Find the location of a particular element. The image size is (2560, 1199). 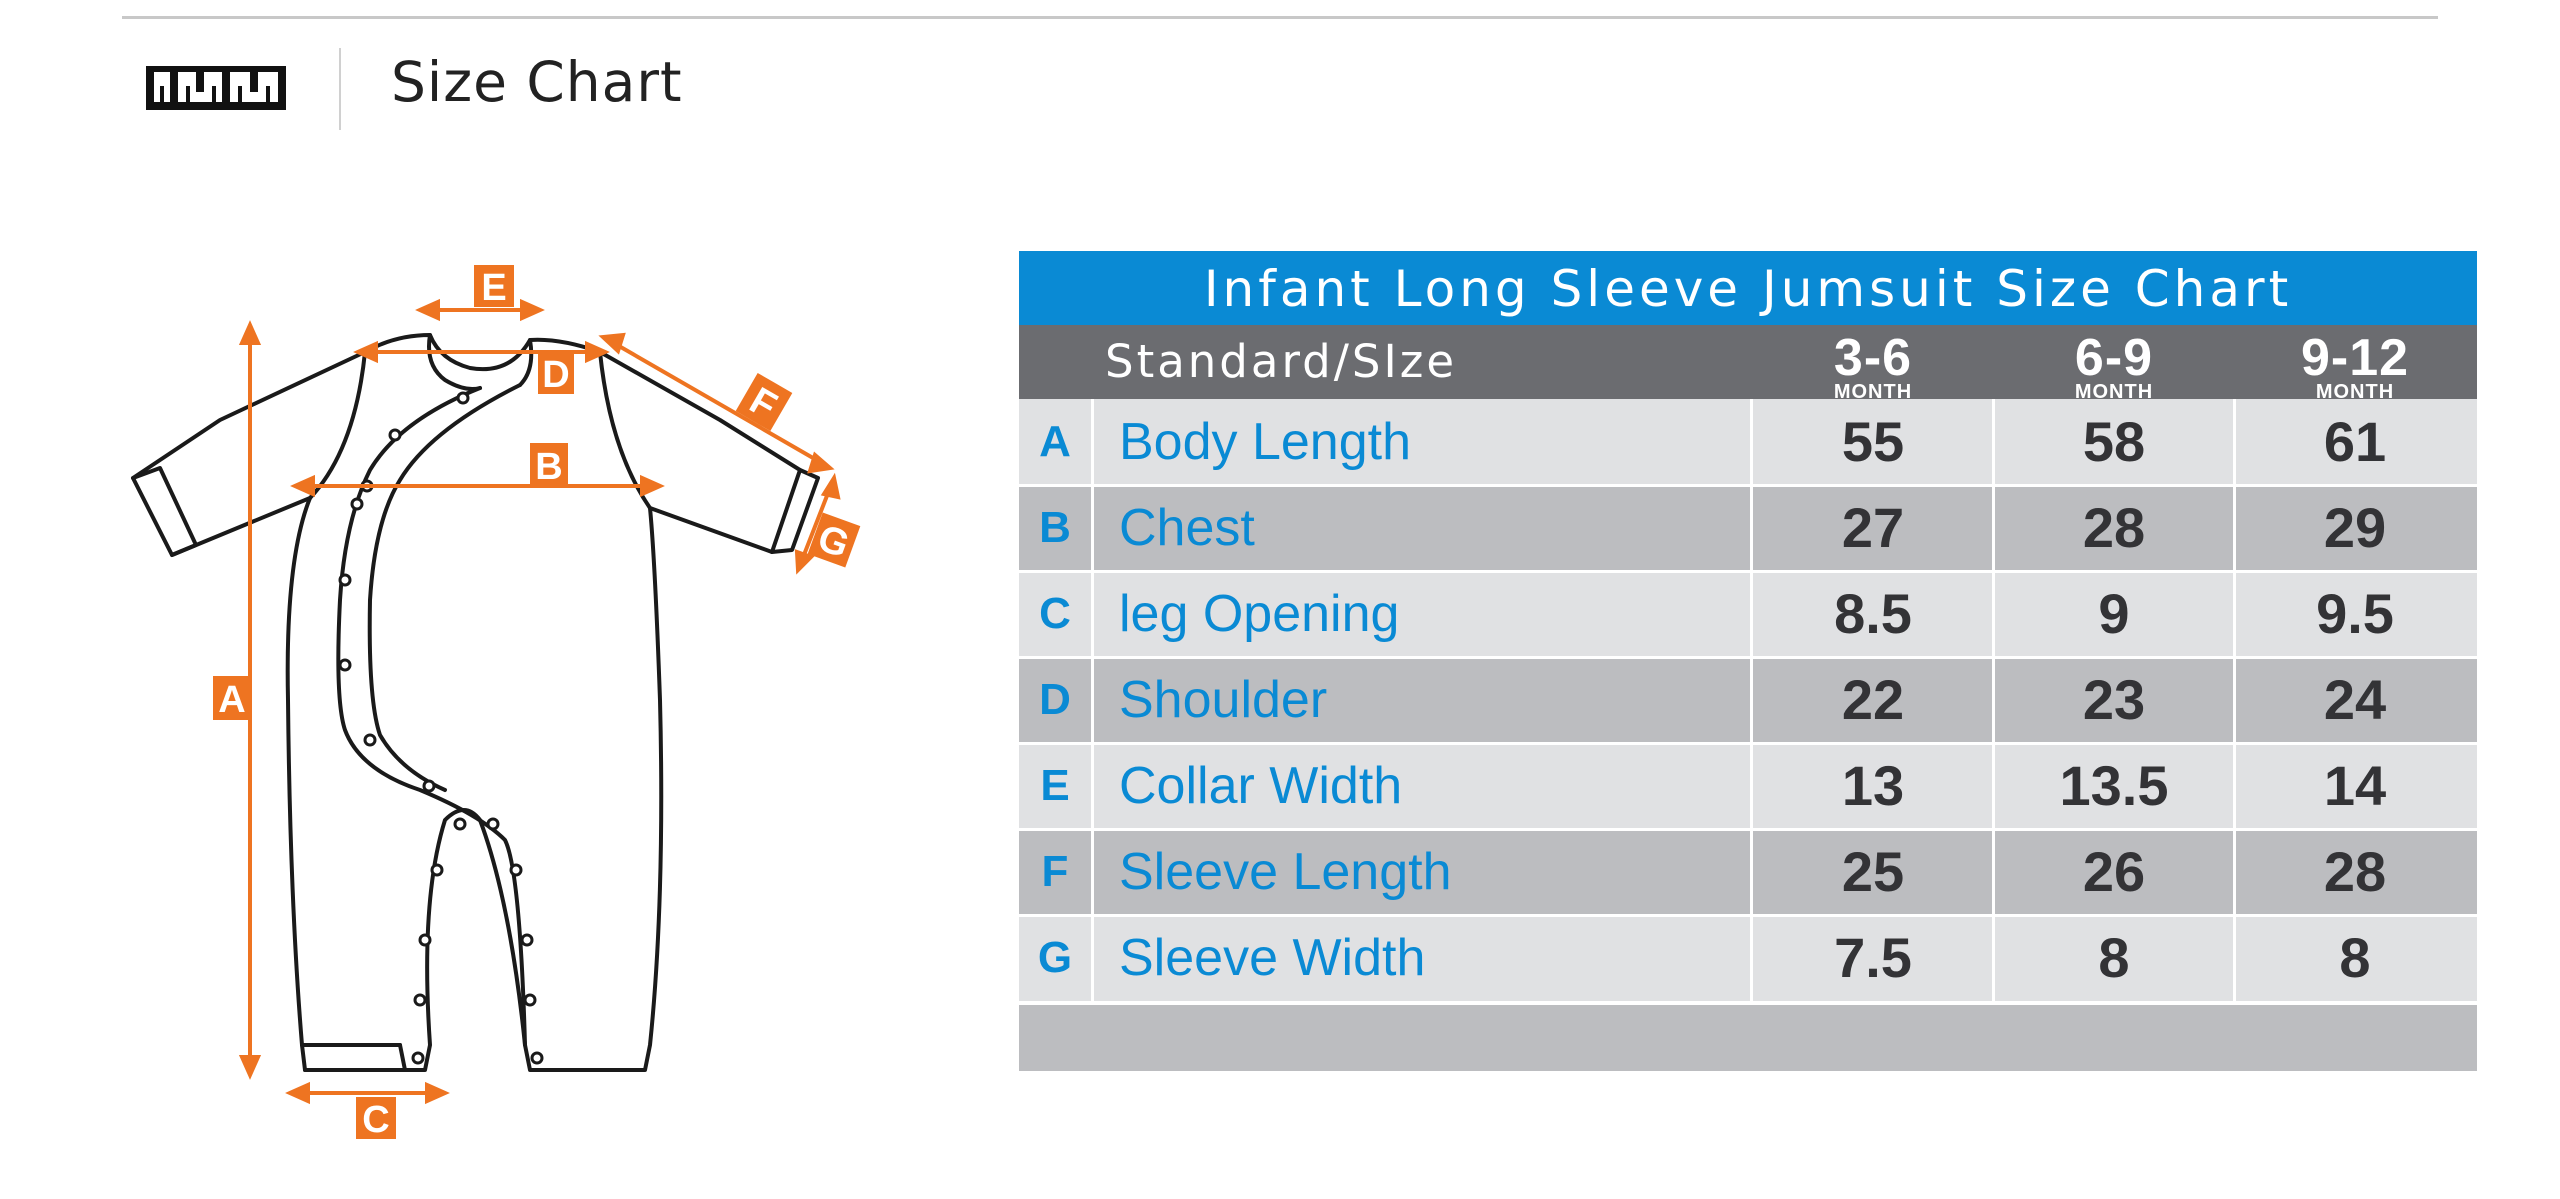

table-row: F Sleeve Length 25 26 28 is located at coordinates (1748, 872).